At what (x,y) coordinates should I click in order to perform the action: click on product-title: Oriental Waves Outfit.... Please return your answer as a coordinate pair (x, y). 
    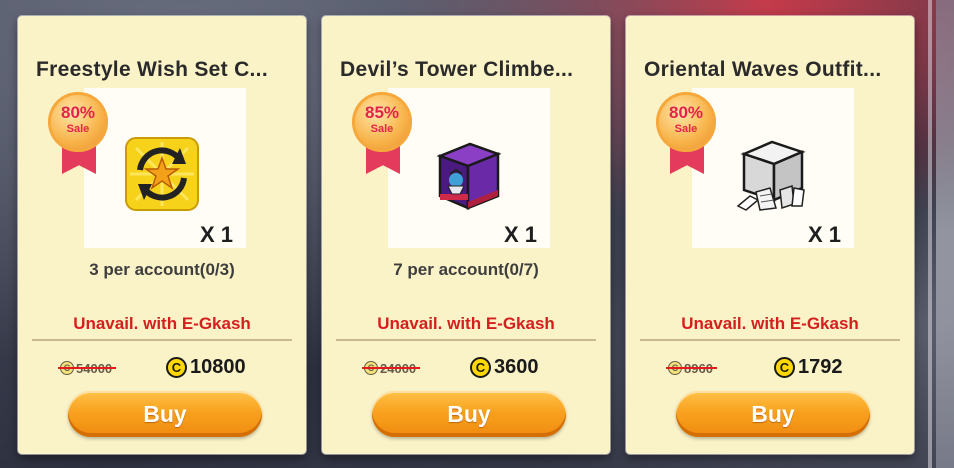
    Looking at the image, I should click on (763, 69).